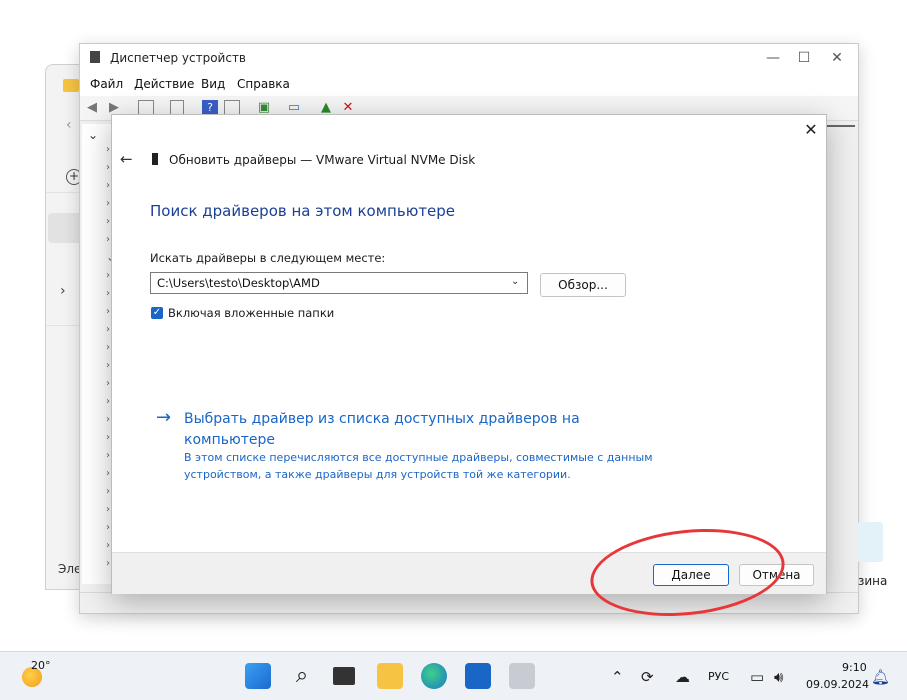  What do you see at coordinates (647, 677) in the screenshot?
I see `sync-icon: ⟳` at bounding box center [647, 677].